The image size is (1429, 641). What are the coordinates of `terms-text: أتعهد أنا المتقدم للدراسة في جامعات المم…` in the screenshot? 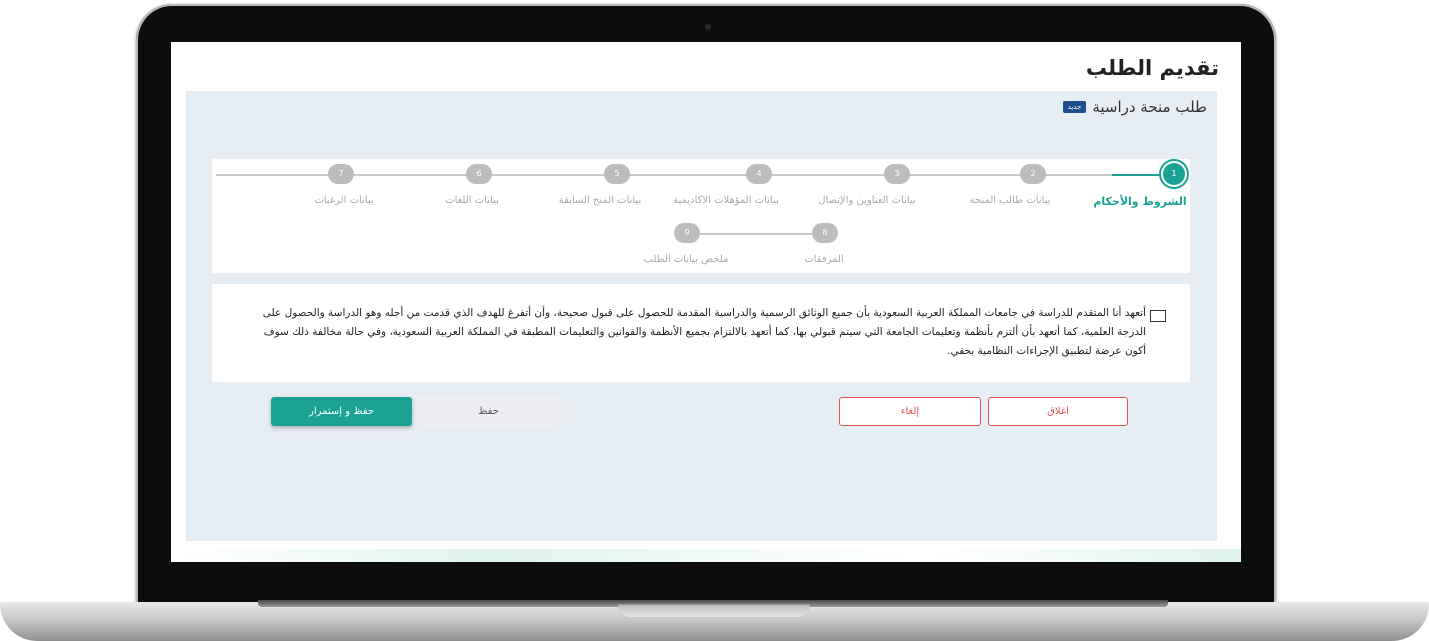 It's located at (704, 332).